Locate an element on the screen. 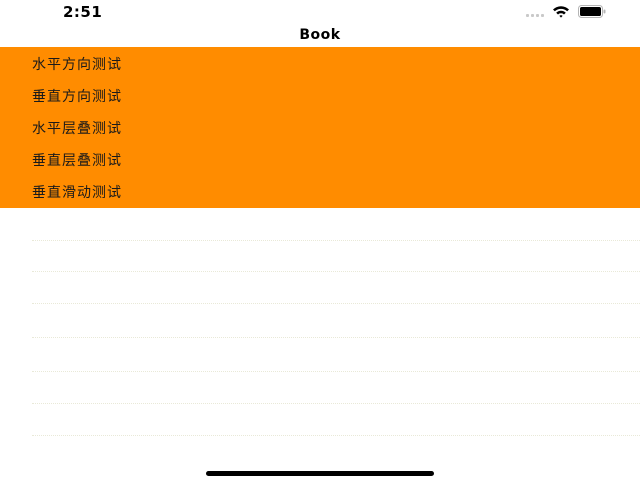 The width and height of the screenshot is (640, 480). list-item-horizontal-stack: 水平层叠测试 is located at coordinates (320, 127).